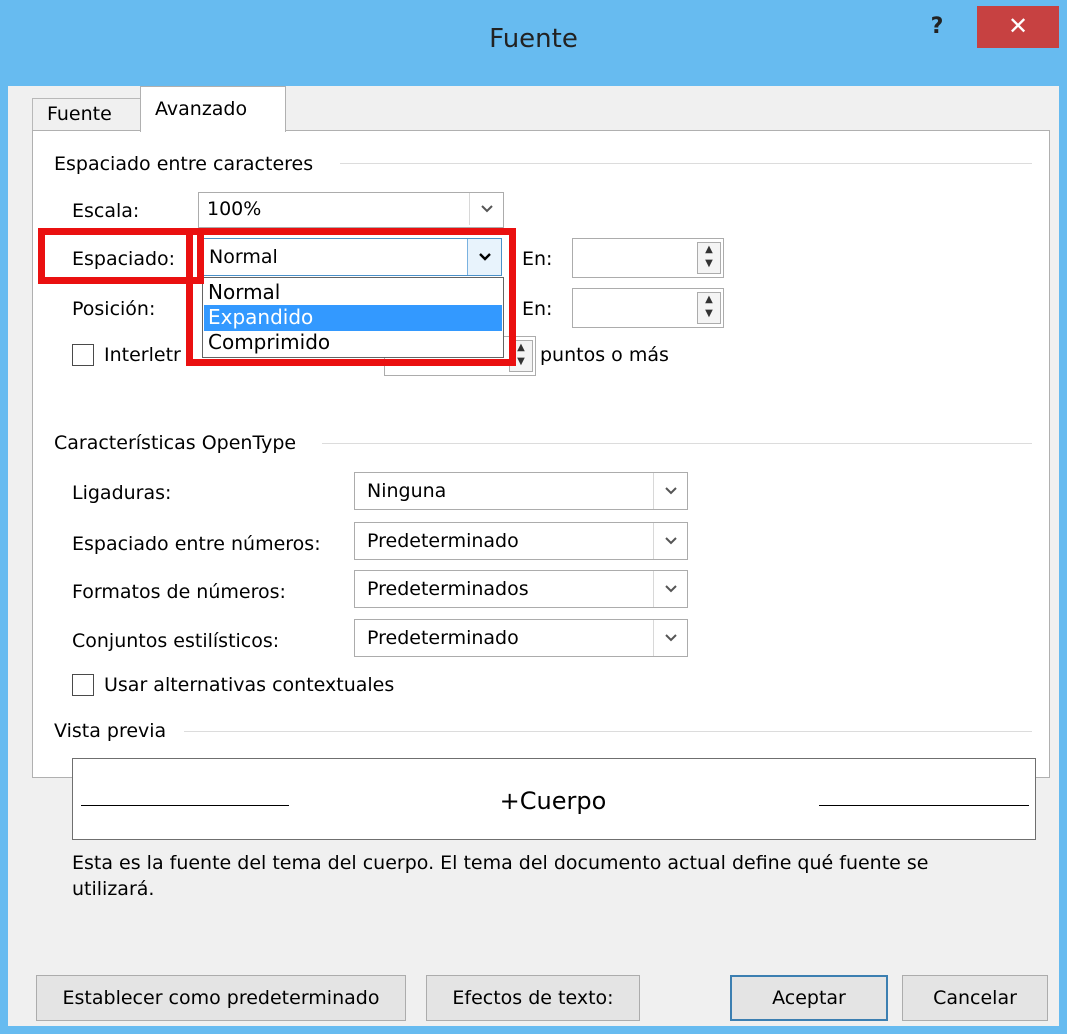 The height and width of the screenshot is (1034, 1067). Describe the element at coordinates (604, 355) in the screenshot. I see `kerning-suffix: puntos o más` at that location.